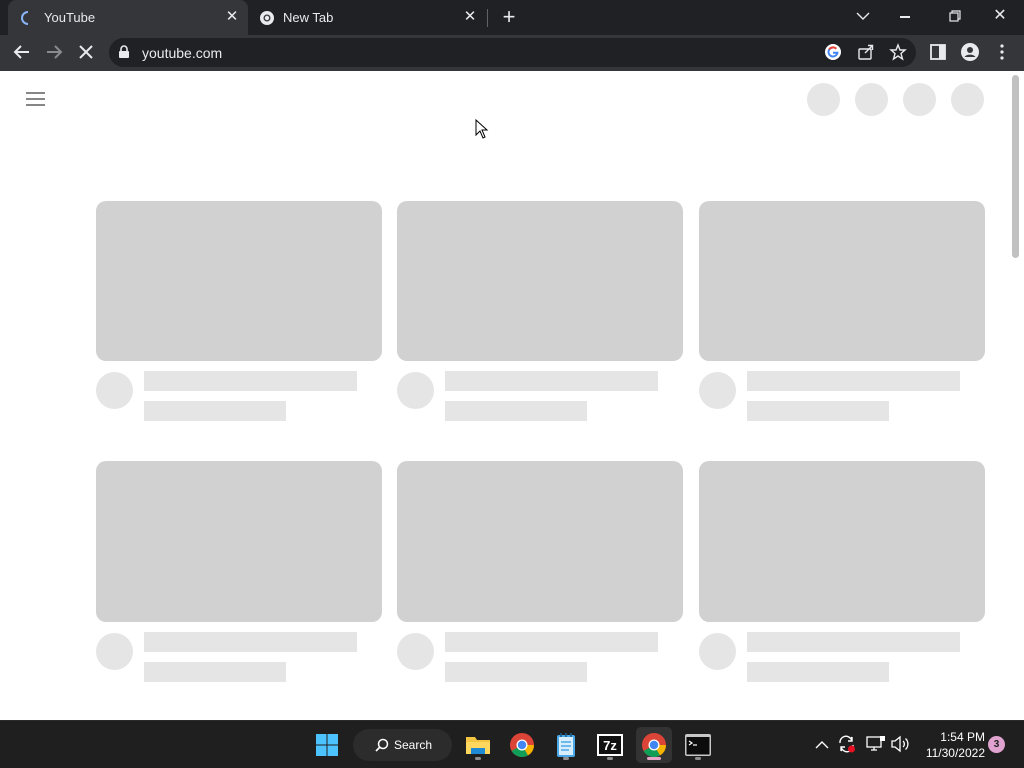  I want to click on chrome-active-icon, so click(654, 745).